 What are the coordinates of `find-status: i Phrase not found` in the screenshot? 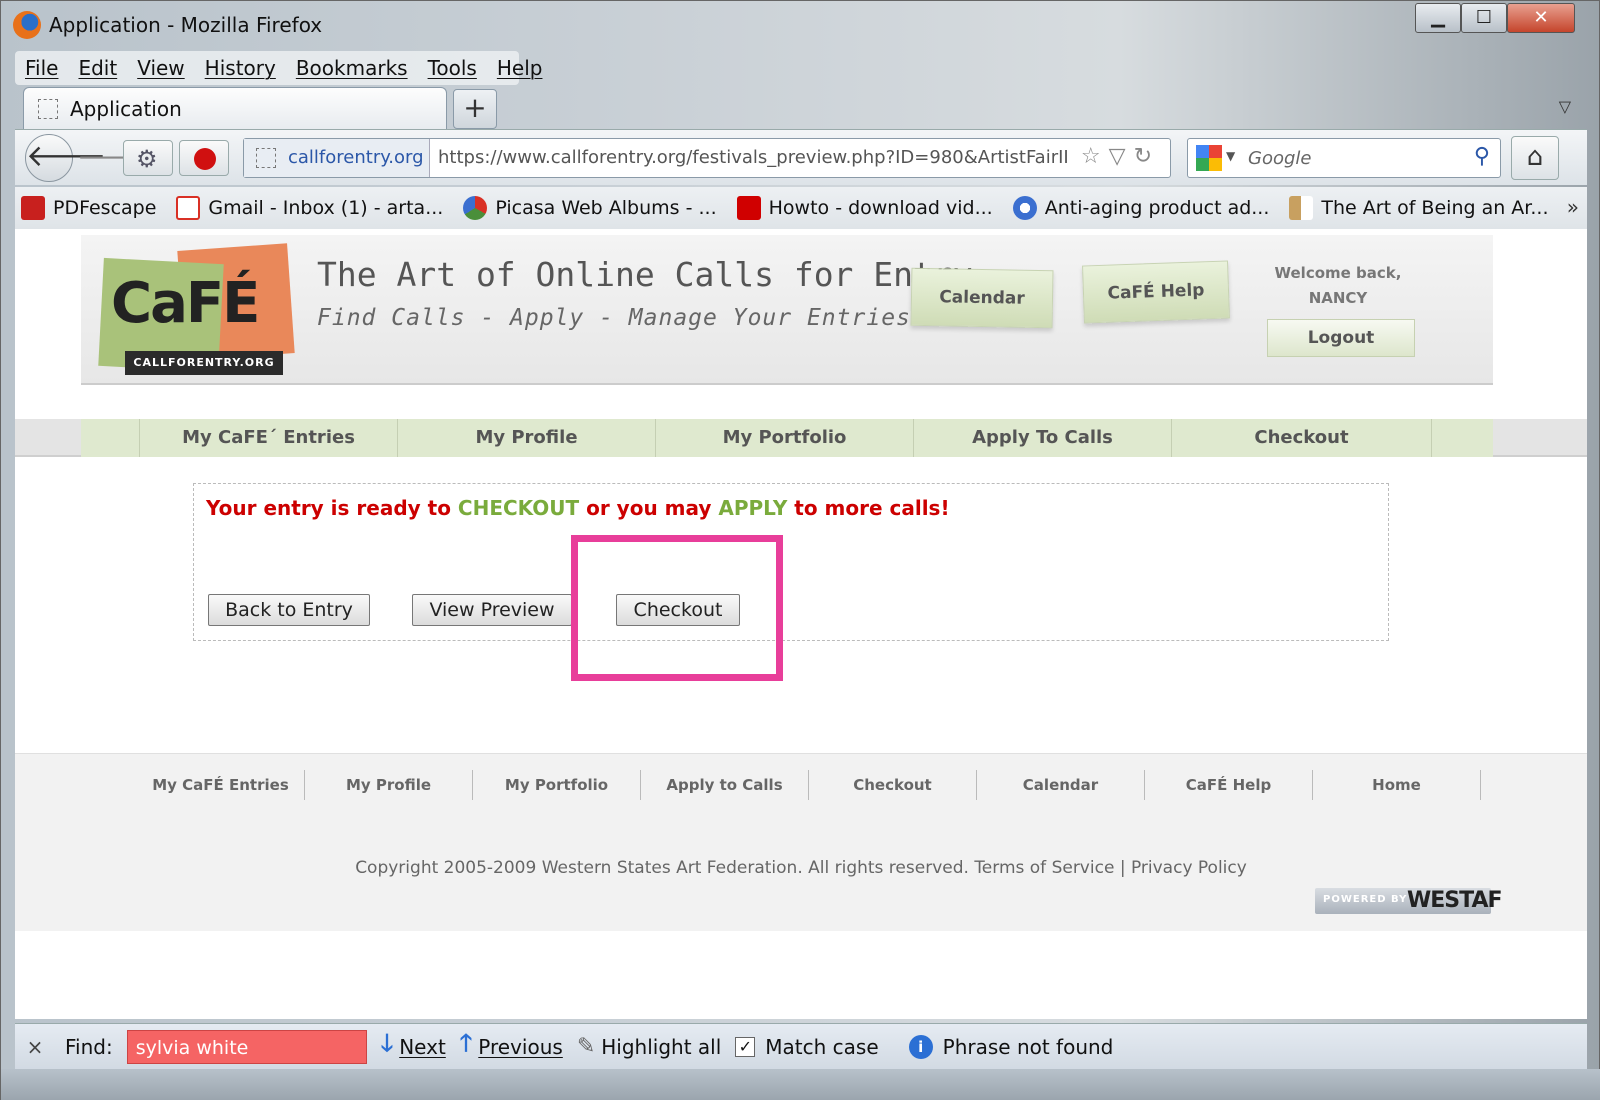 It's located at (1011, 1046).